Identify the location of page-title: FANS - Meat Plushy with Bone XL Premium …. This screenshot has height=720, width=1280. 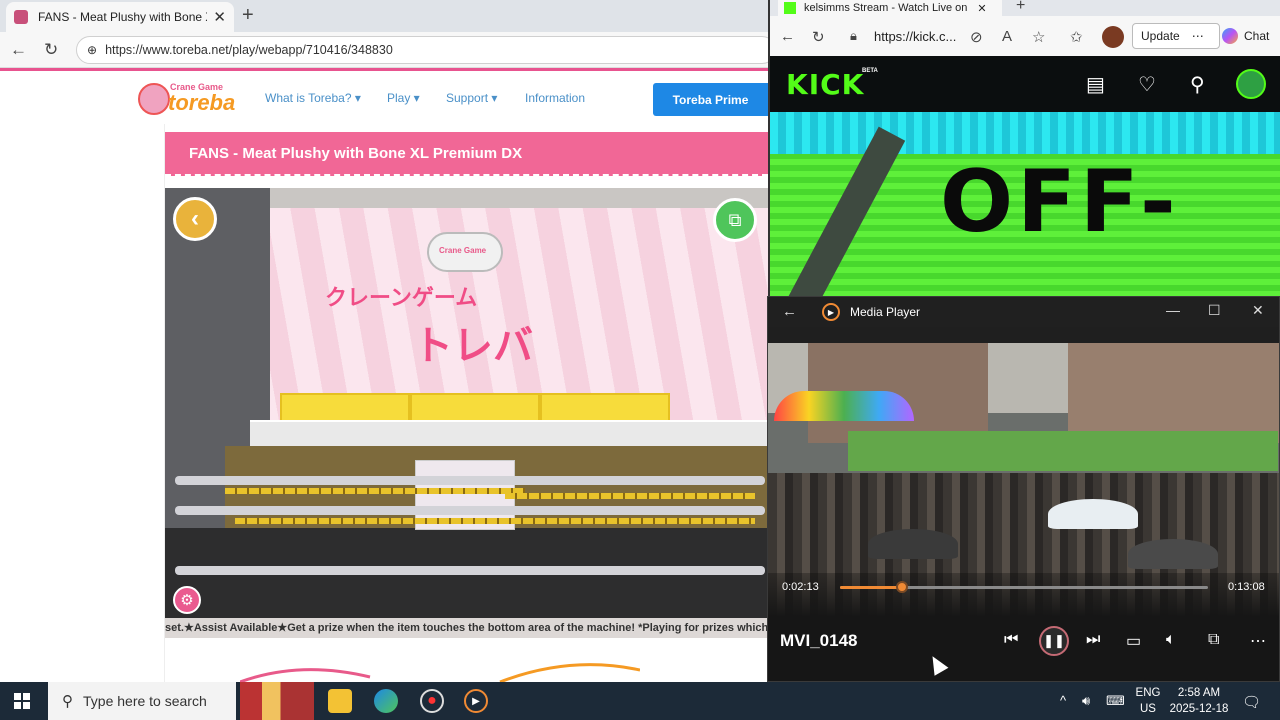
(466, 154).